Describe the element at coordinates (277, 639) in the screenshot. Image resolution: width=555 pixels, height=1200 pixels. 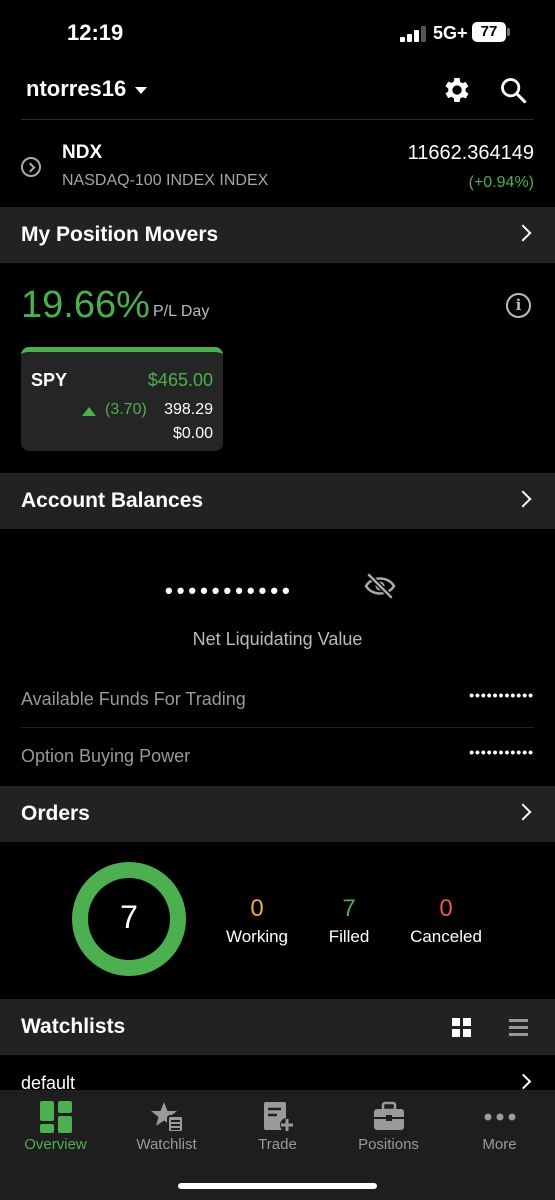
I see `net-liq-label: Net Liquidating Value` at that location.